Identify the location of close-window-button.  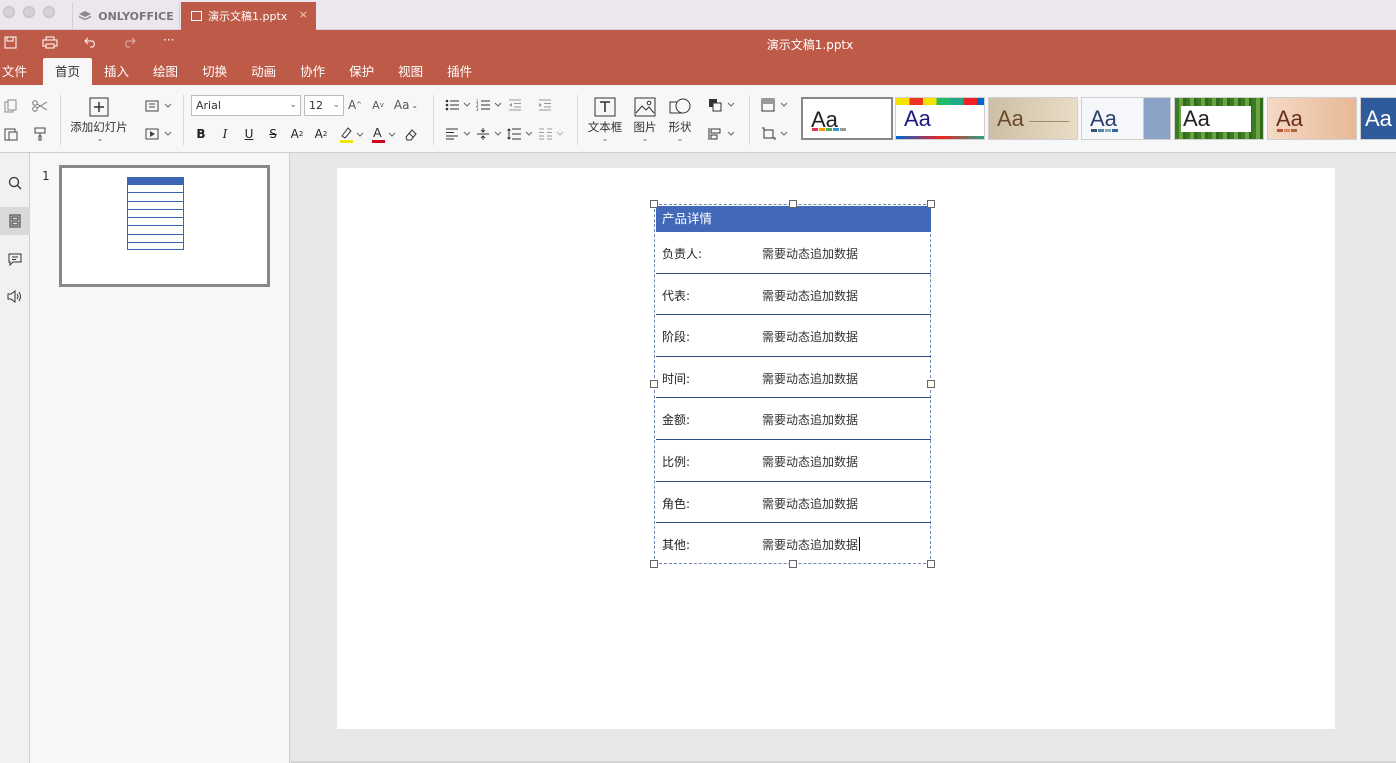
(9, 12).